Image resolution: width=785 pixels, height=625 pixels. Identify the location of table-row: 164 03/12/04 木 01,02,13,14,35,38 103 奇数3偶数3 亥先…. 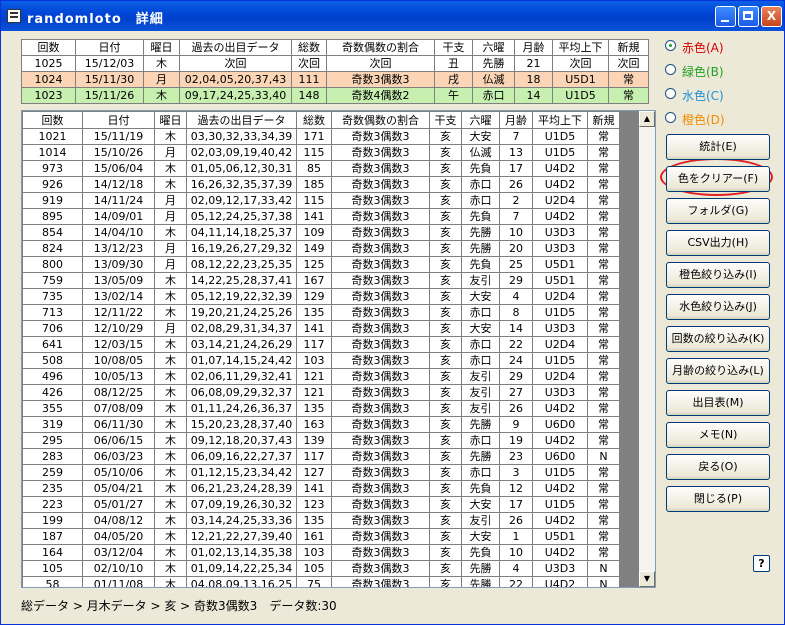
(321, 552).